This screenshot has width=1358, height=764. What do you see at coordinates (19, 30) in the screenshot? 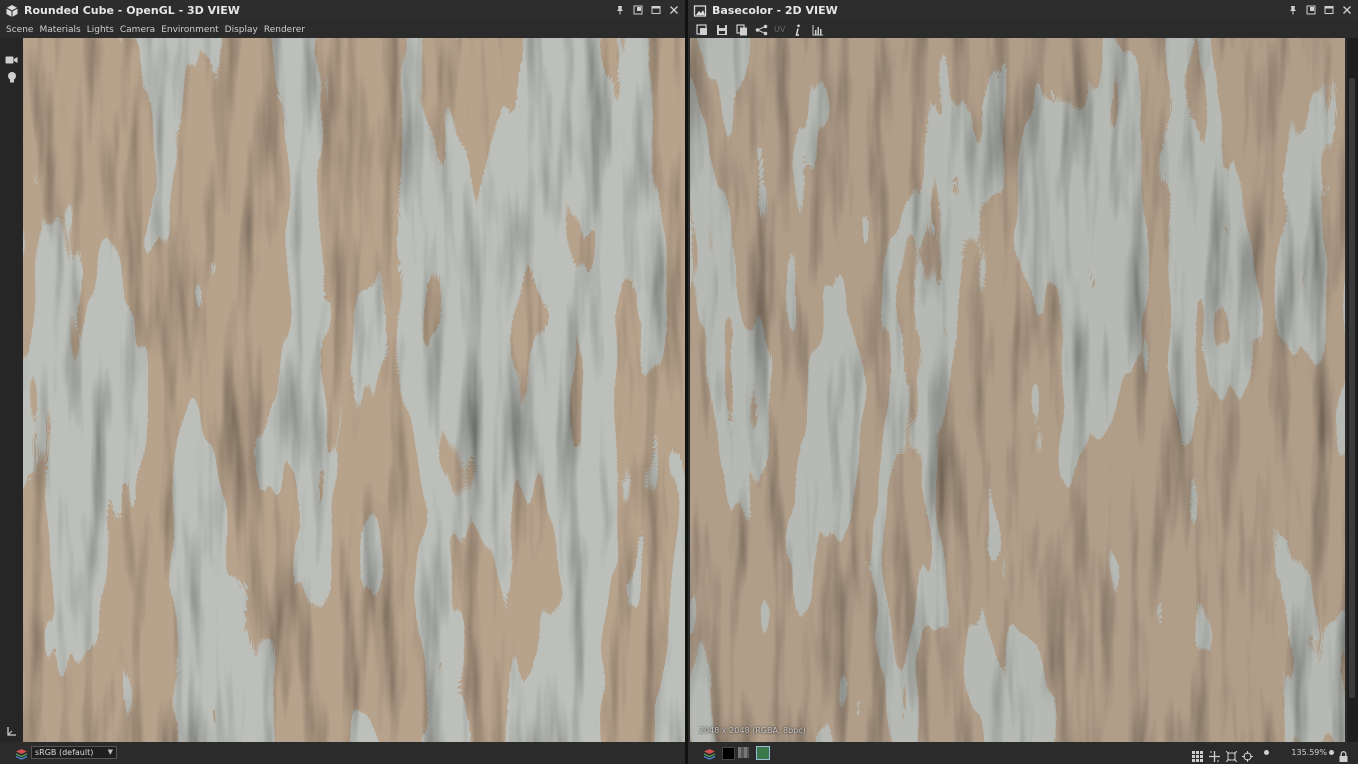
I see `menu-scene: Scene` at bounding box center [19, 30].